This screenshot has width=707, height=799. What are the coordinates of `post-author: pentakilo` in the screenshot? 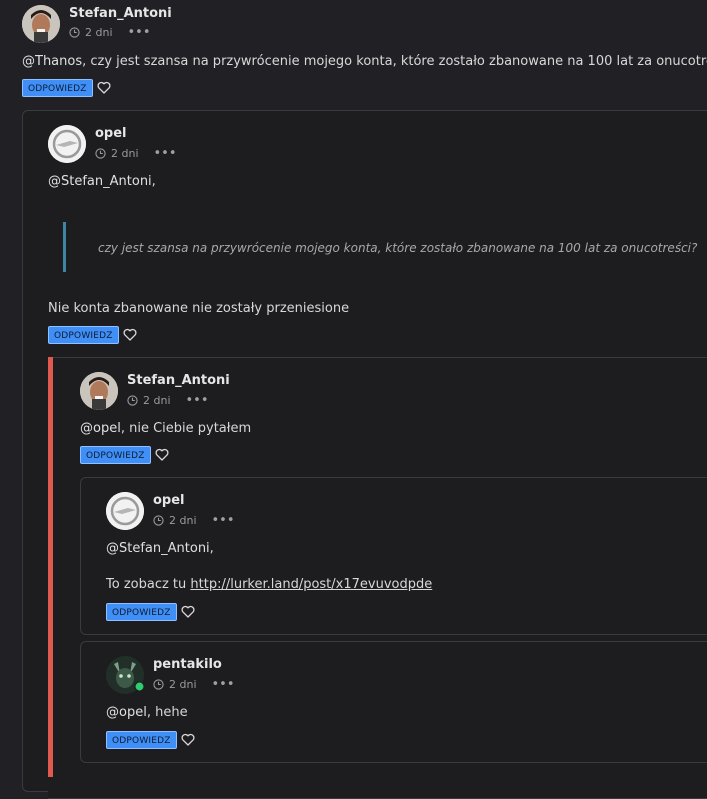 It's located at (187, 664).